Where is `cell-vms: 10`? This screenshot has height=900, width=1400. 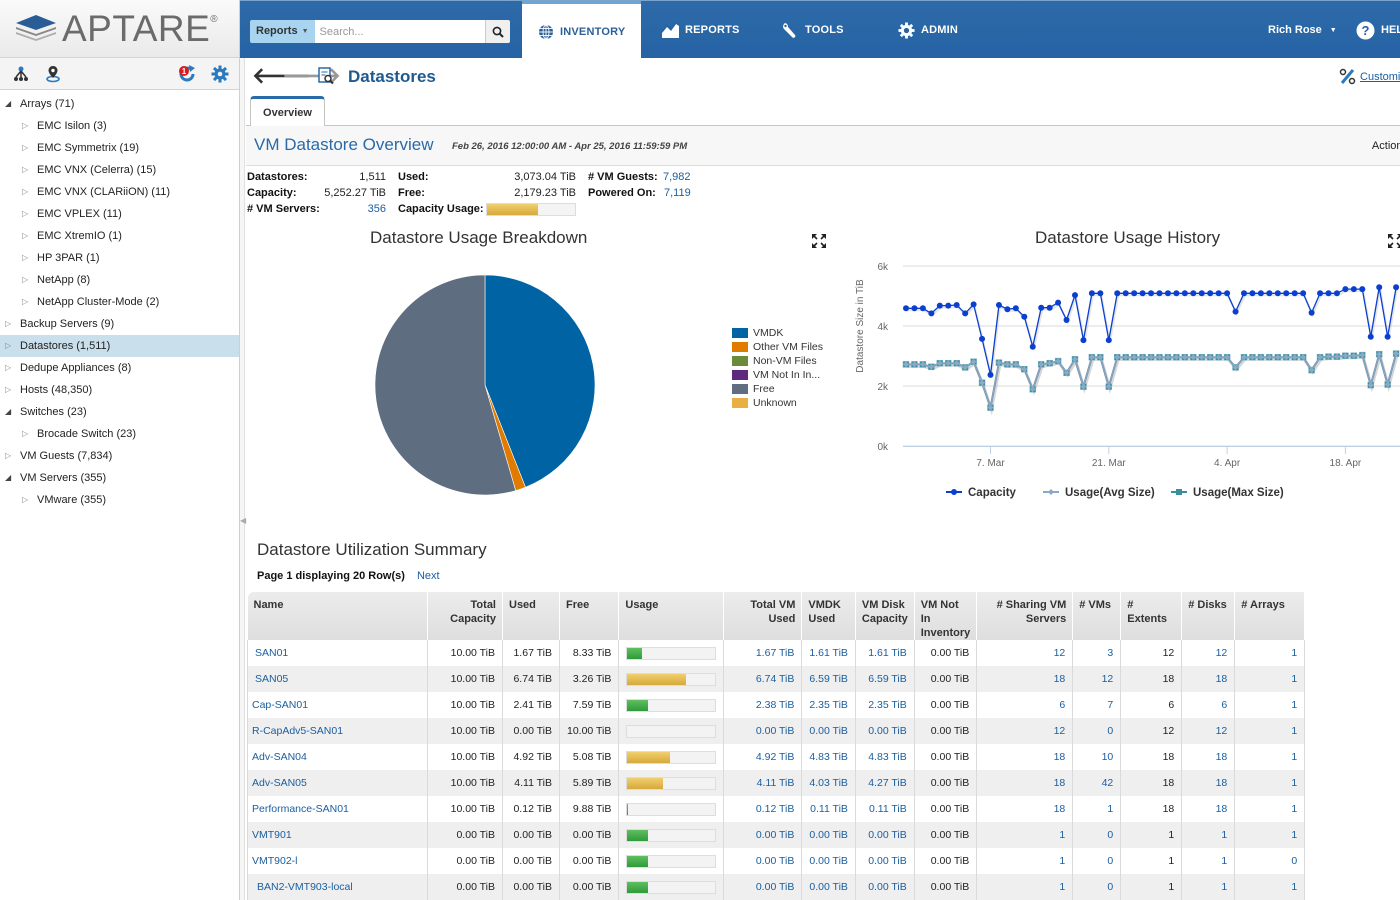
cell-vms: 10 is located at coordinates (1097, 757).